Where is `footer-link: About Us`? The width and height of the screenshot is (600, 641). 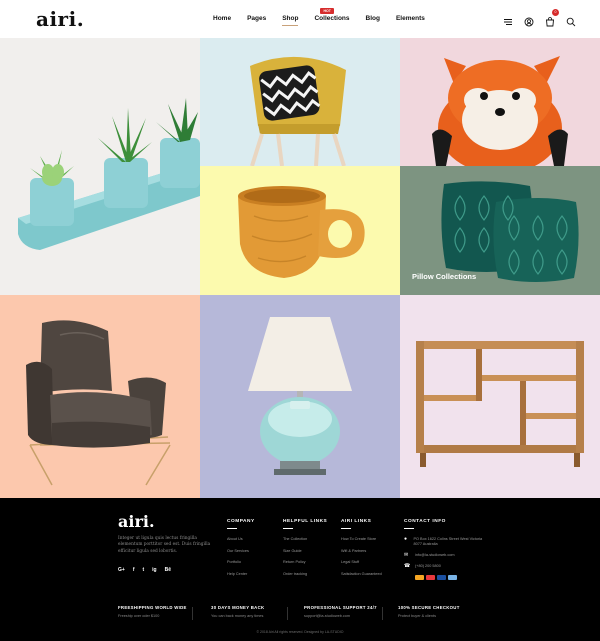
footer-link: About Us is located at coordinates (241, 539).